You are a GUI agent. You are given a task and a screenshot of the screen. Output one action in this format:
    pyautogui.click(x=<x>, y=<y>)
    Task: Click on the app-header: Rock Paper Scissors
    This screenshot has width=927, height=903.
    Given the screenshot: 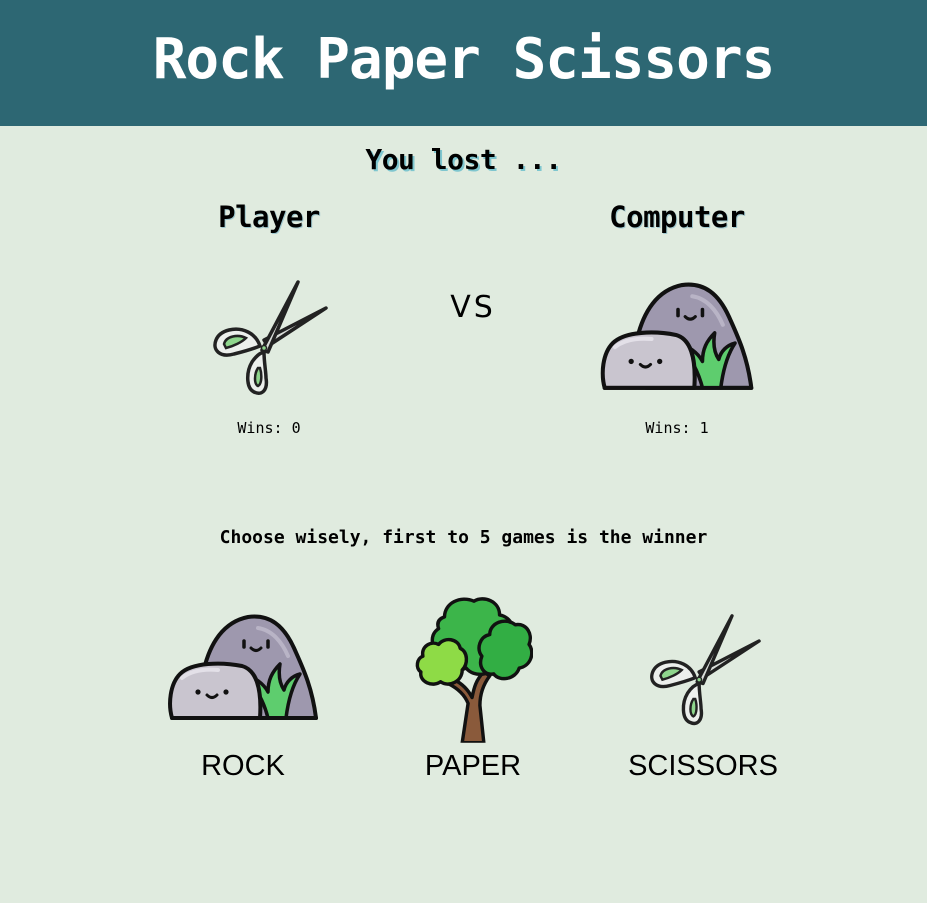 What is the action you would take?
    pyautogui.click(x=463, y=63)
    